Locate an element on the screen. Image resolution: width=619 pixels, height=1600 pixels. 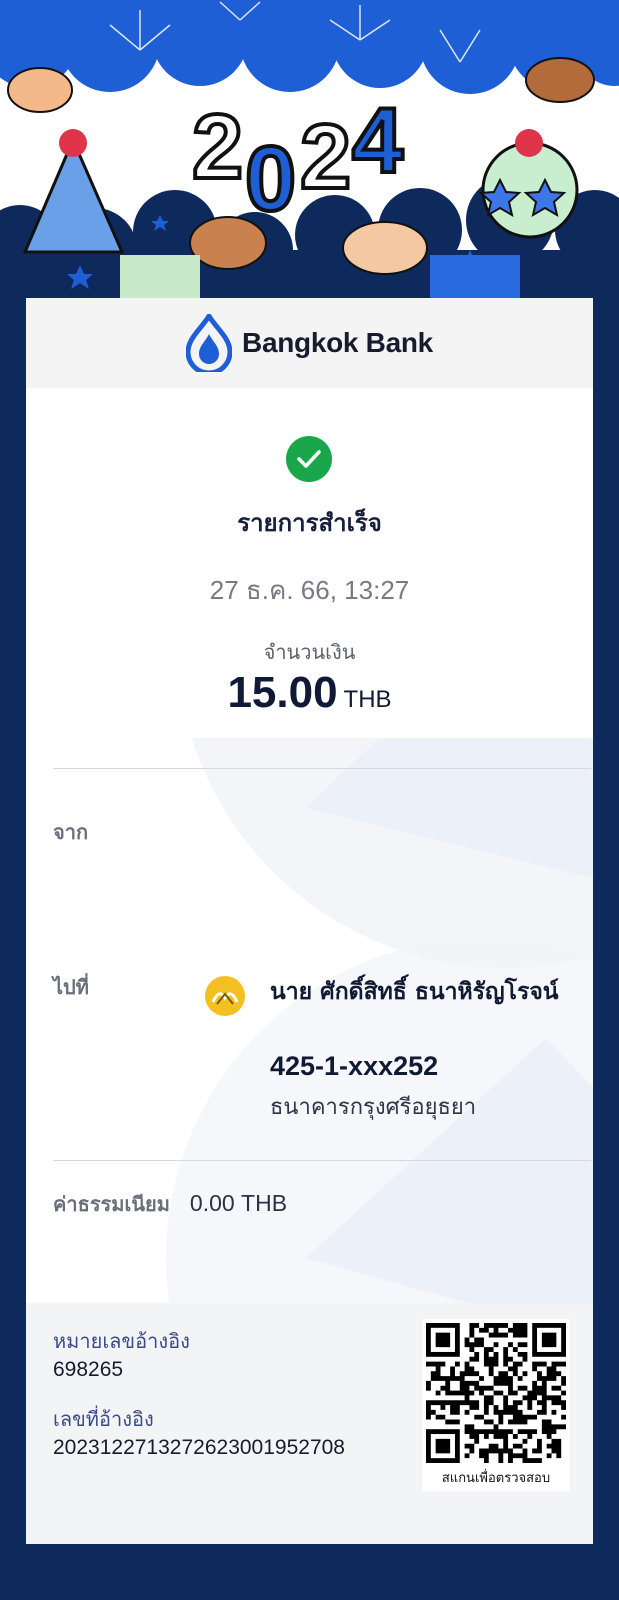
reference-id-label: เลขที่อ้างอิง is located at coordinates (103, 1419).